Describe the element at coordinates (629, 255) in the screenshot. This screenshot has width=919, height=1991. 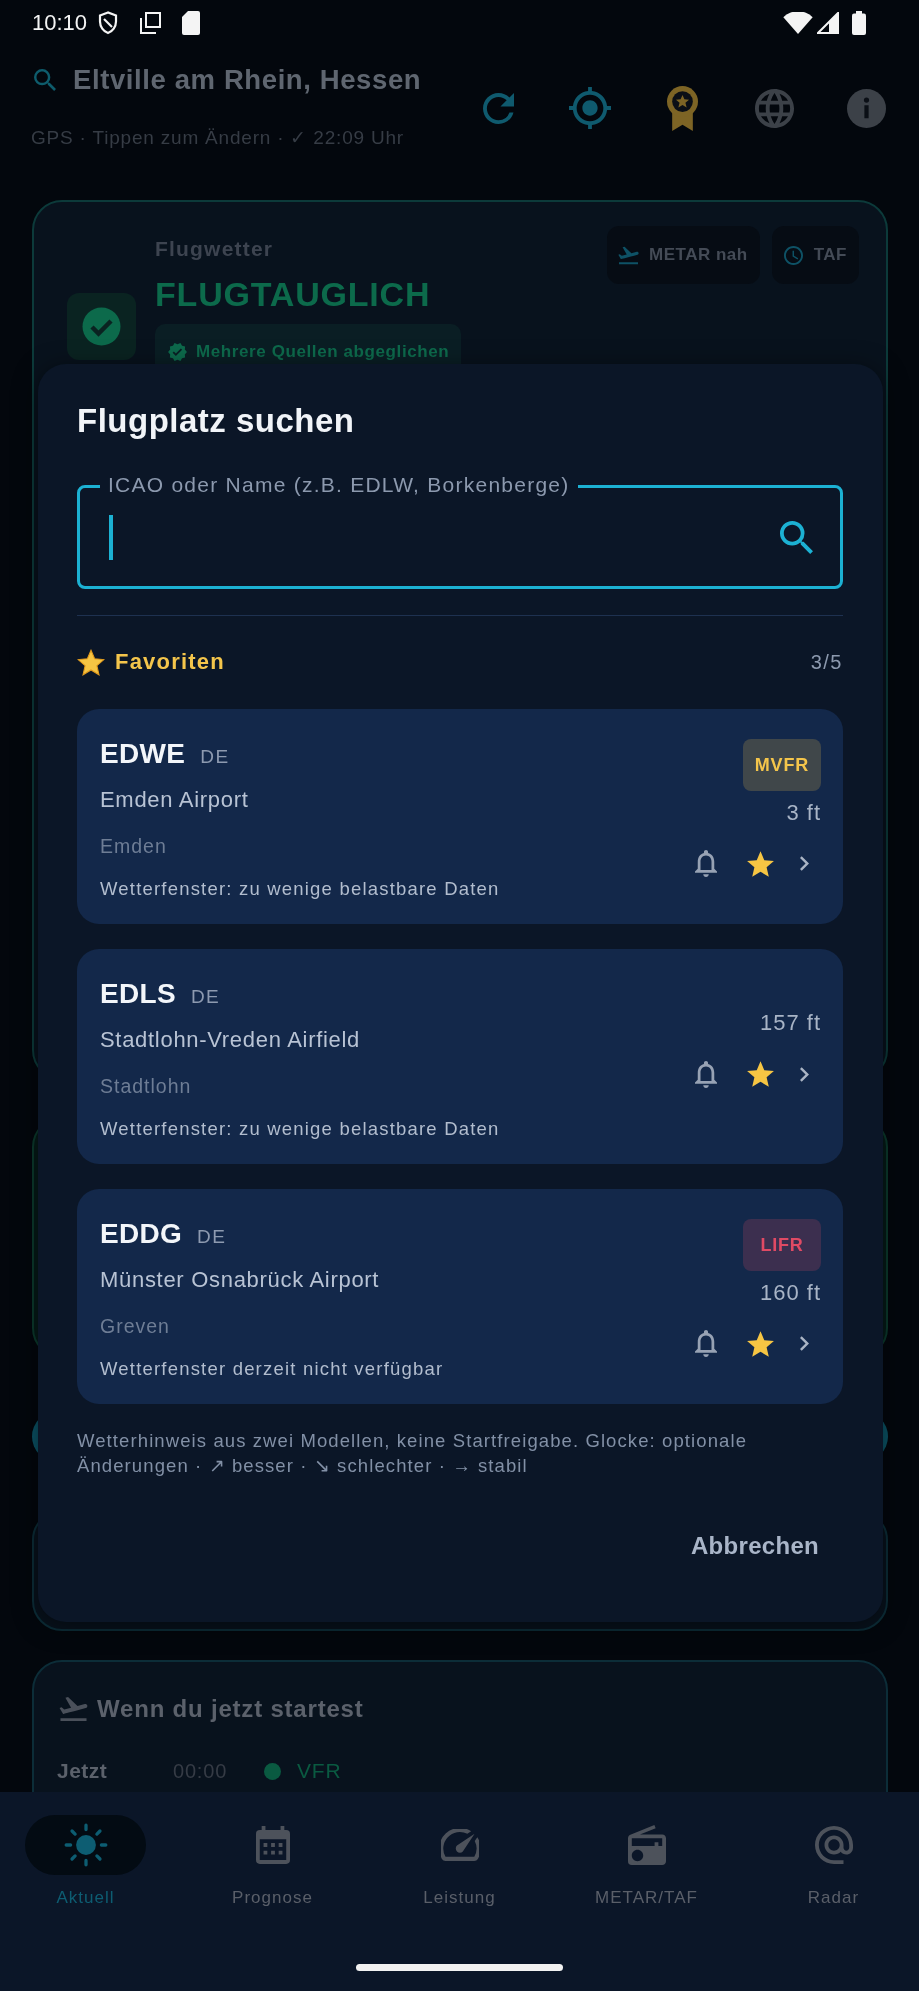
I see `takeoff-icon` at that location.